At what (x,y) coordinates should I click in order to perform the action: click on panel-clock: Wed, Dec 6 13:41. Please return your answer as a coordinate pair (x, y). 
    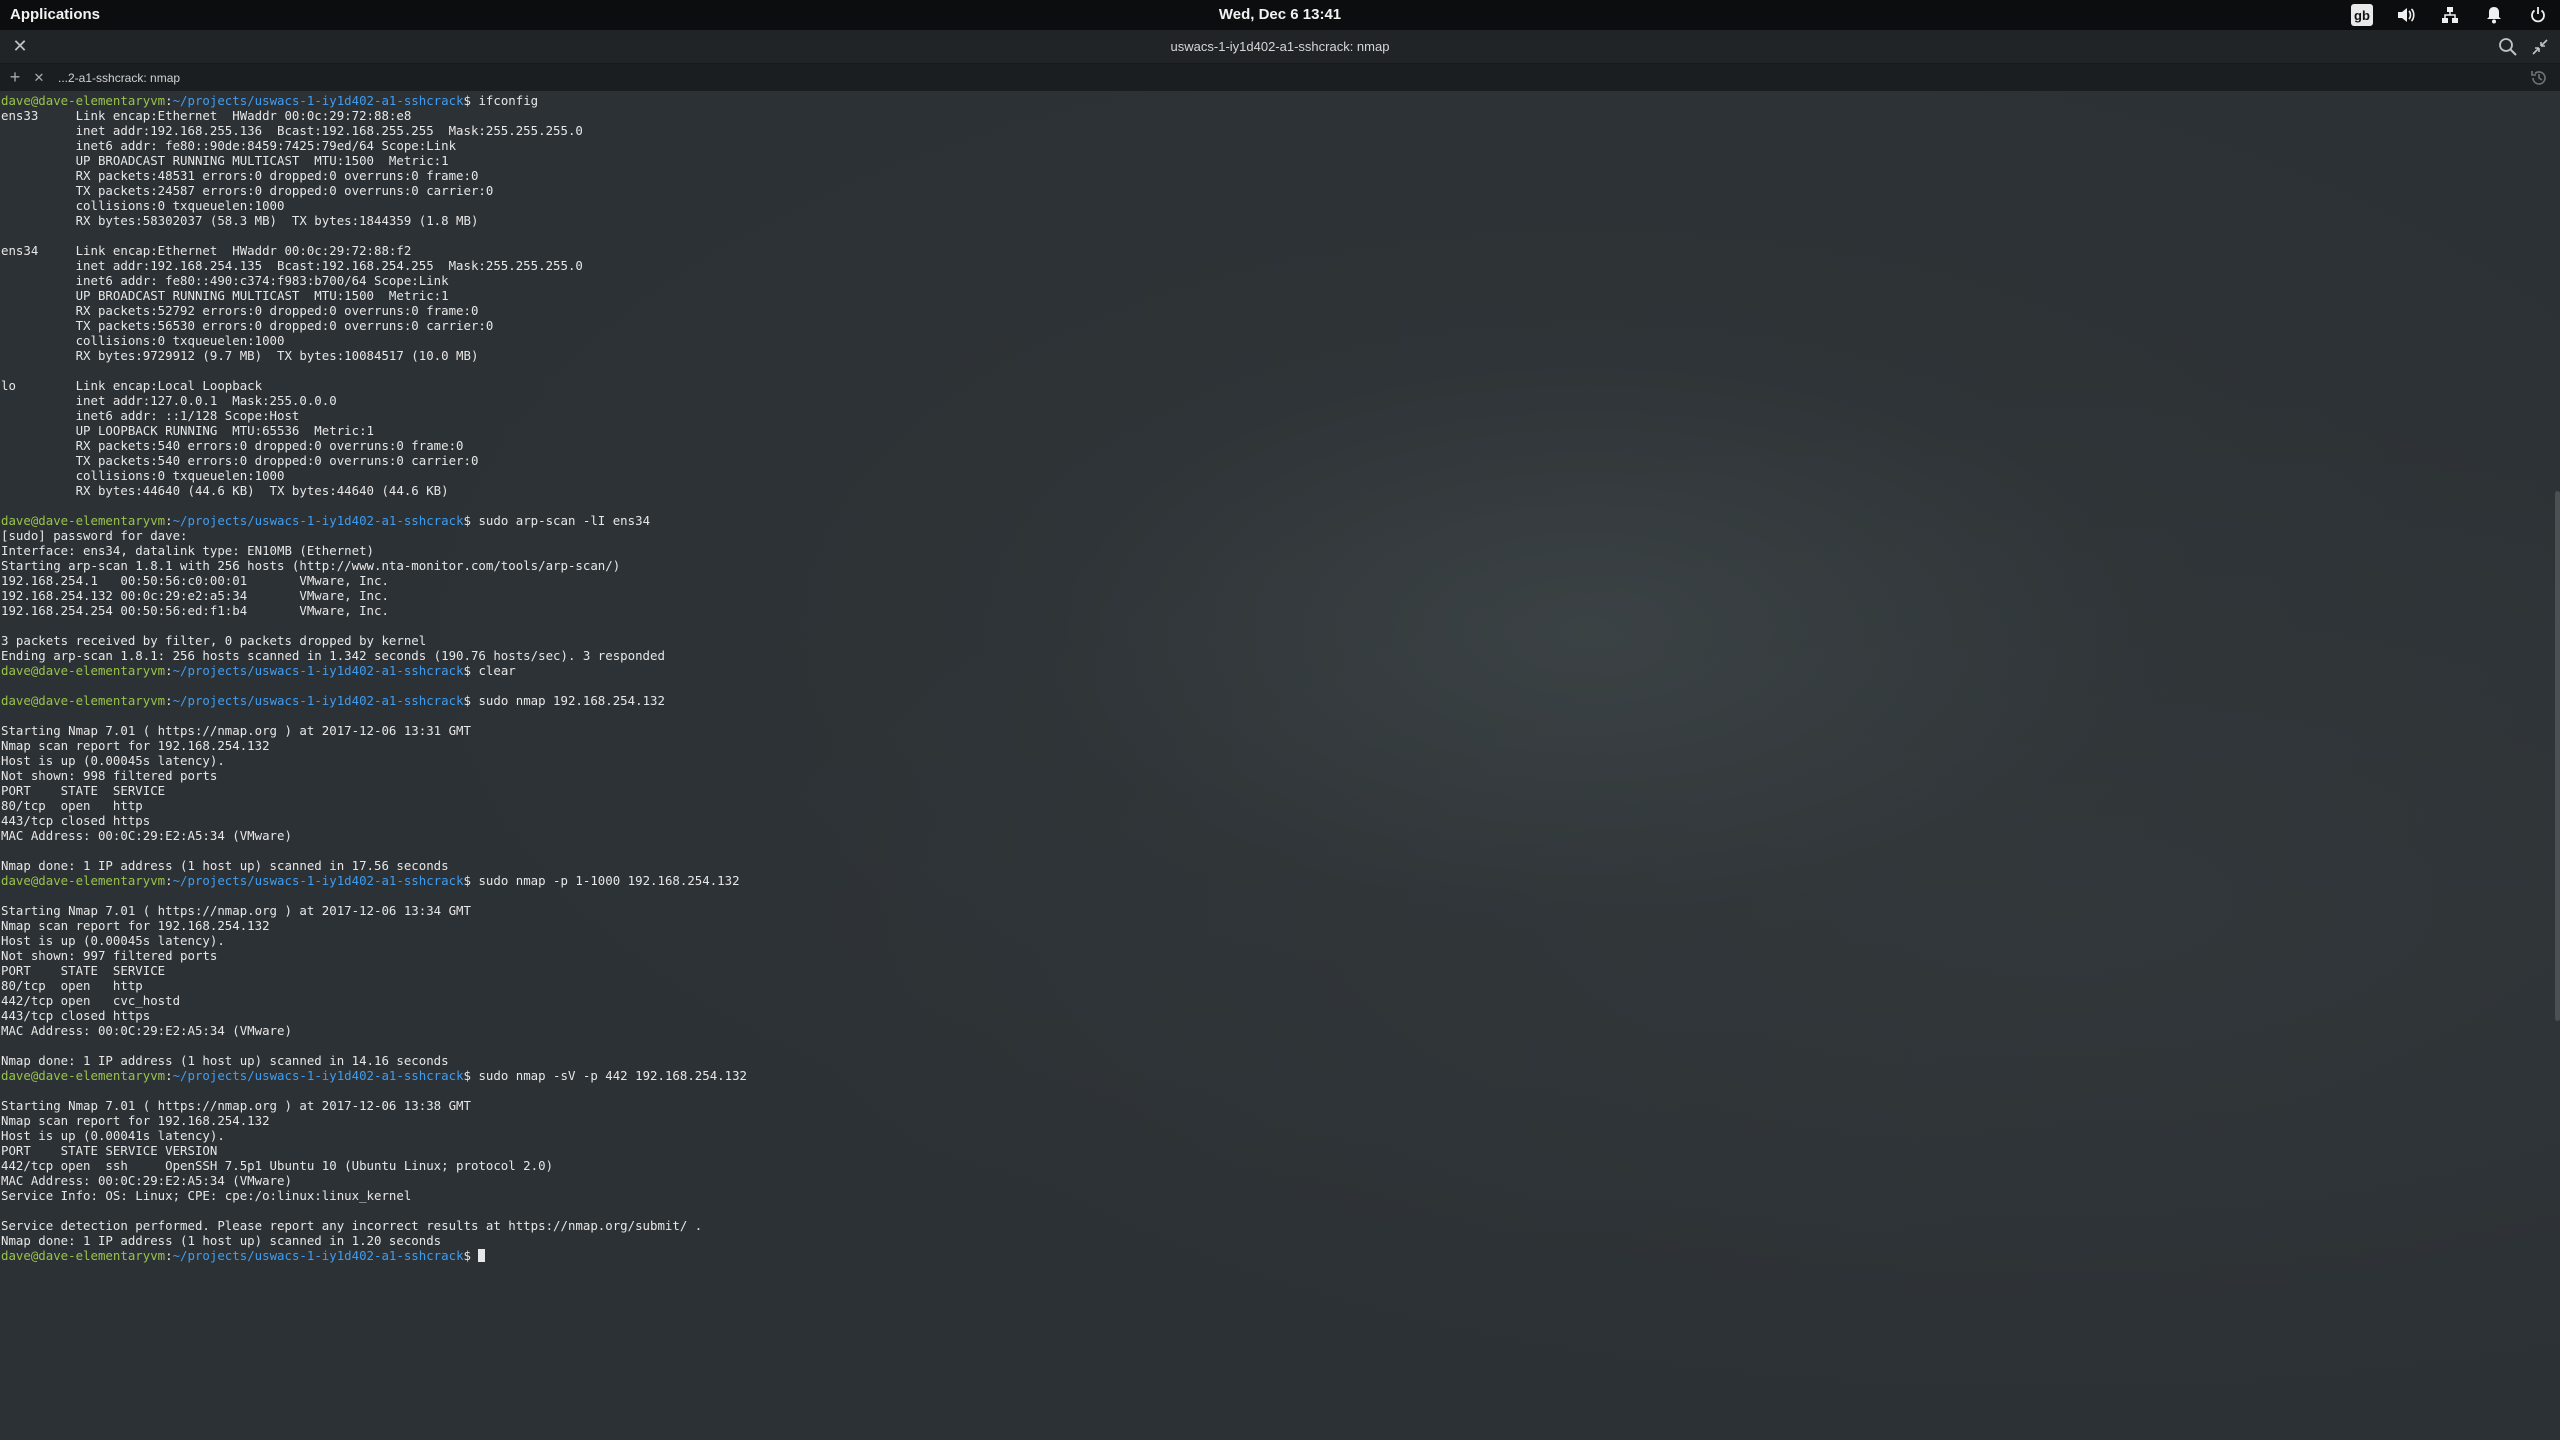
    Looking at the image, I should click on (1280, 15).